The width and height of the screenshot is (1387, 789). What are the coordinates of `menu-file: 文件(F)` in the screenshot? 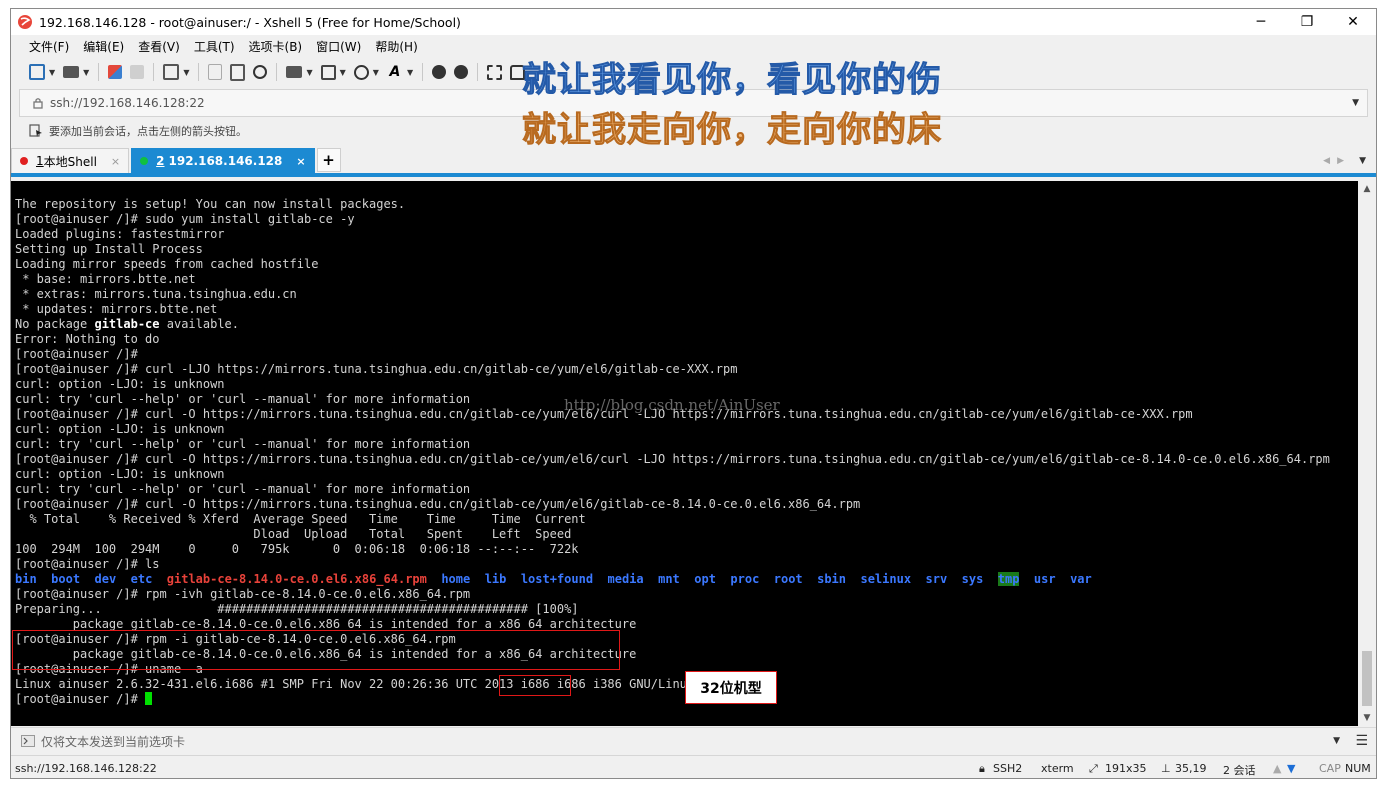 It's located at (49, 46).